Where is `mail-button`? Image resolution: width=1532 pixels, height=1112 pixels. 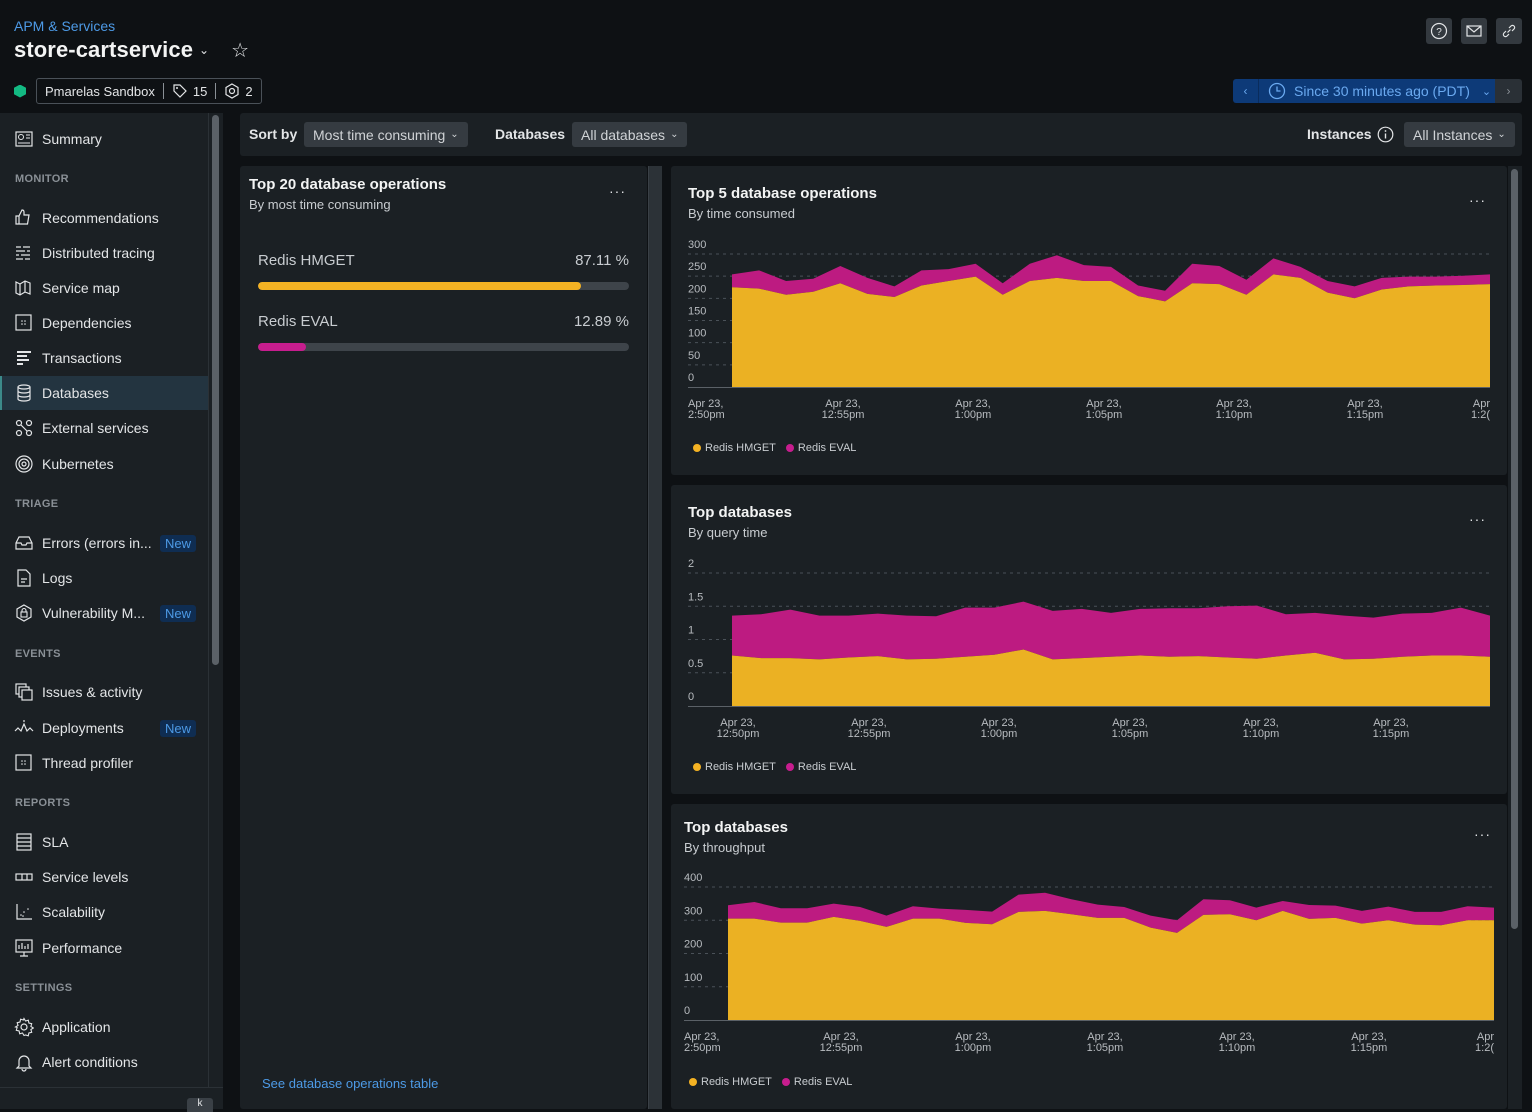
mail-button is located at coordinates (1474, 31).